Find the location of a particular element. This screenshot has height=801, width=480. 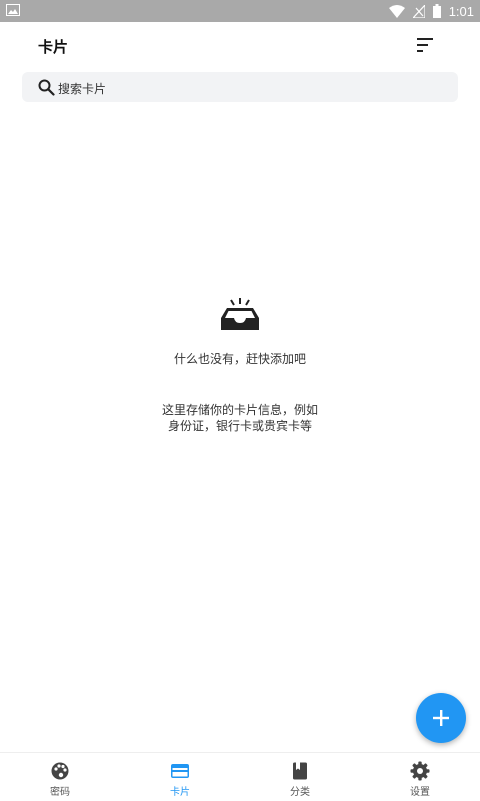

nav-item-cards: 卡片 is located at coordinates (180, 777).